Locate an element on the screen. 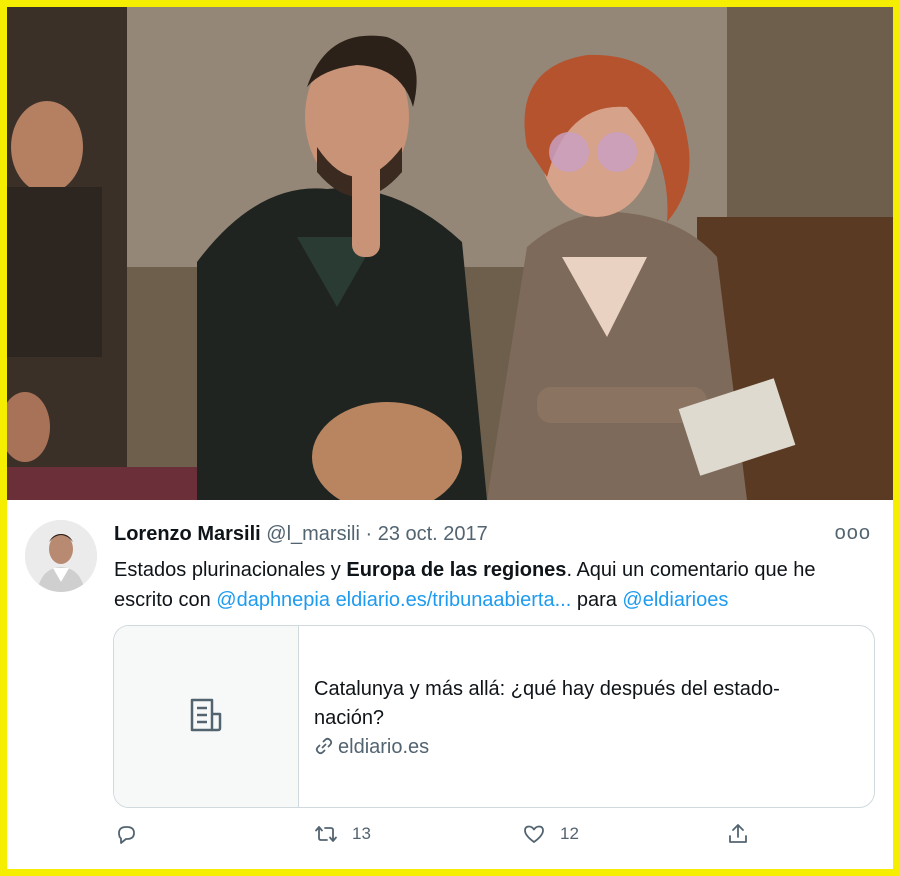 The width and height of the screenshot is (900, 876). document-icon is located at coordinates (206, 715).